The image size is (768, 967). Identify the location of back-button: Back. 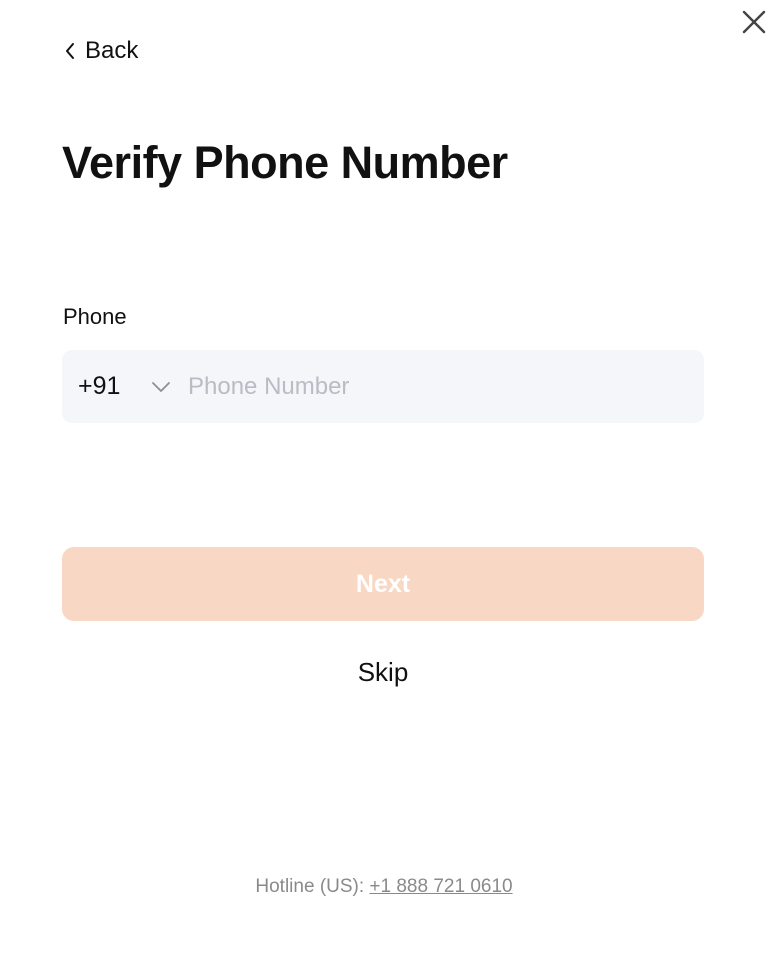
(101, 51).